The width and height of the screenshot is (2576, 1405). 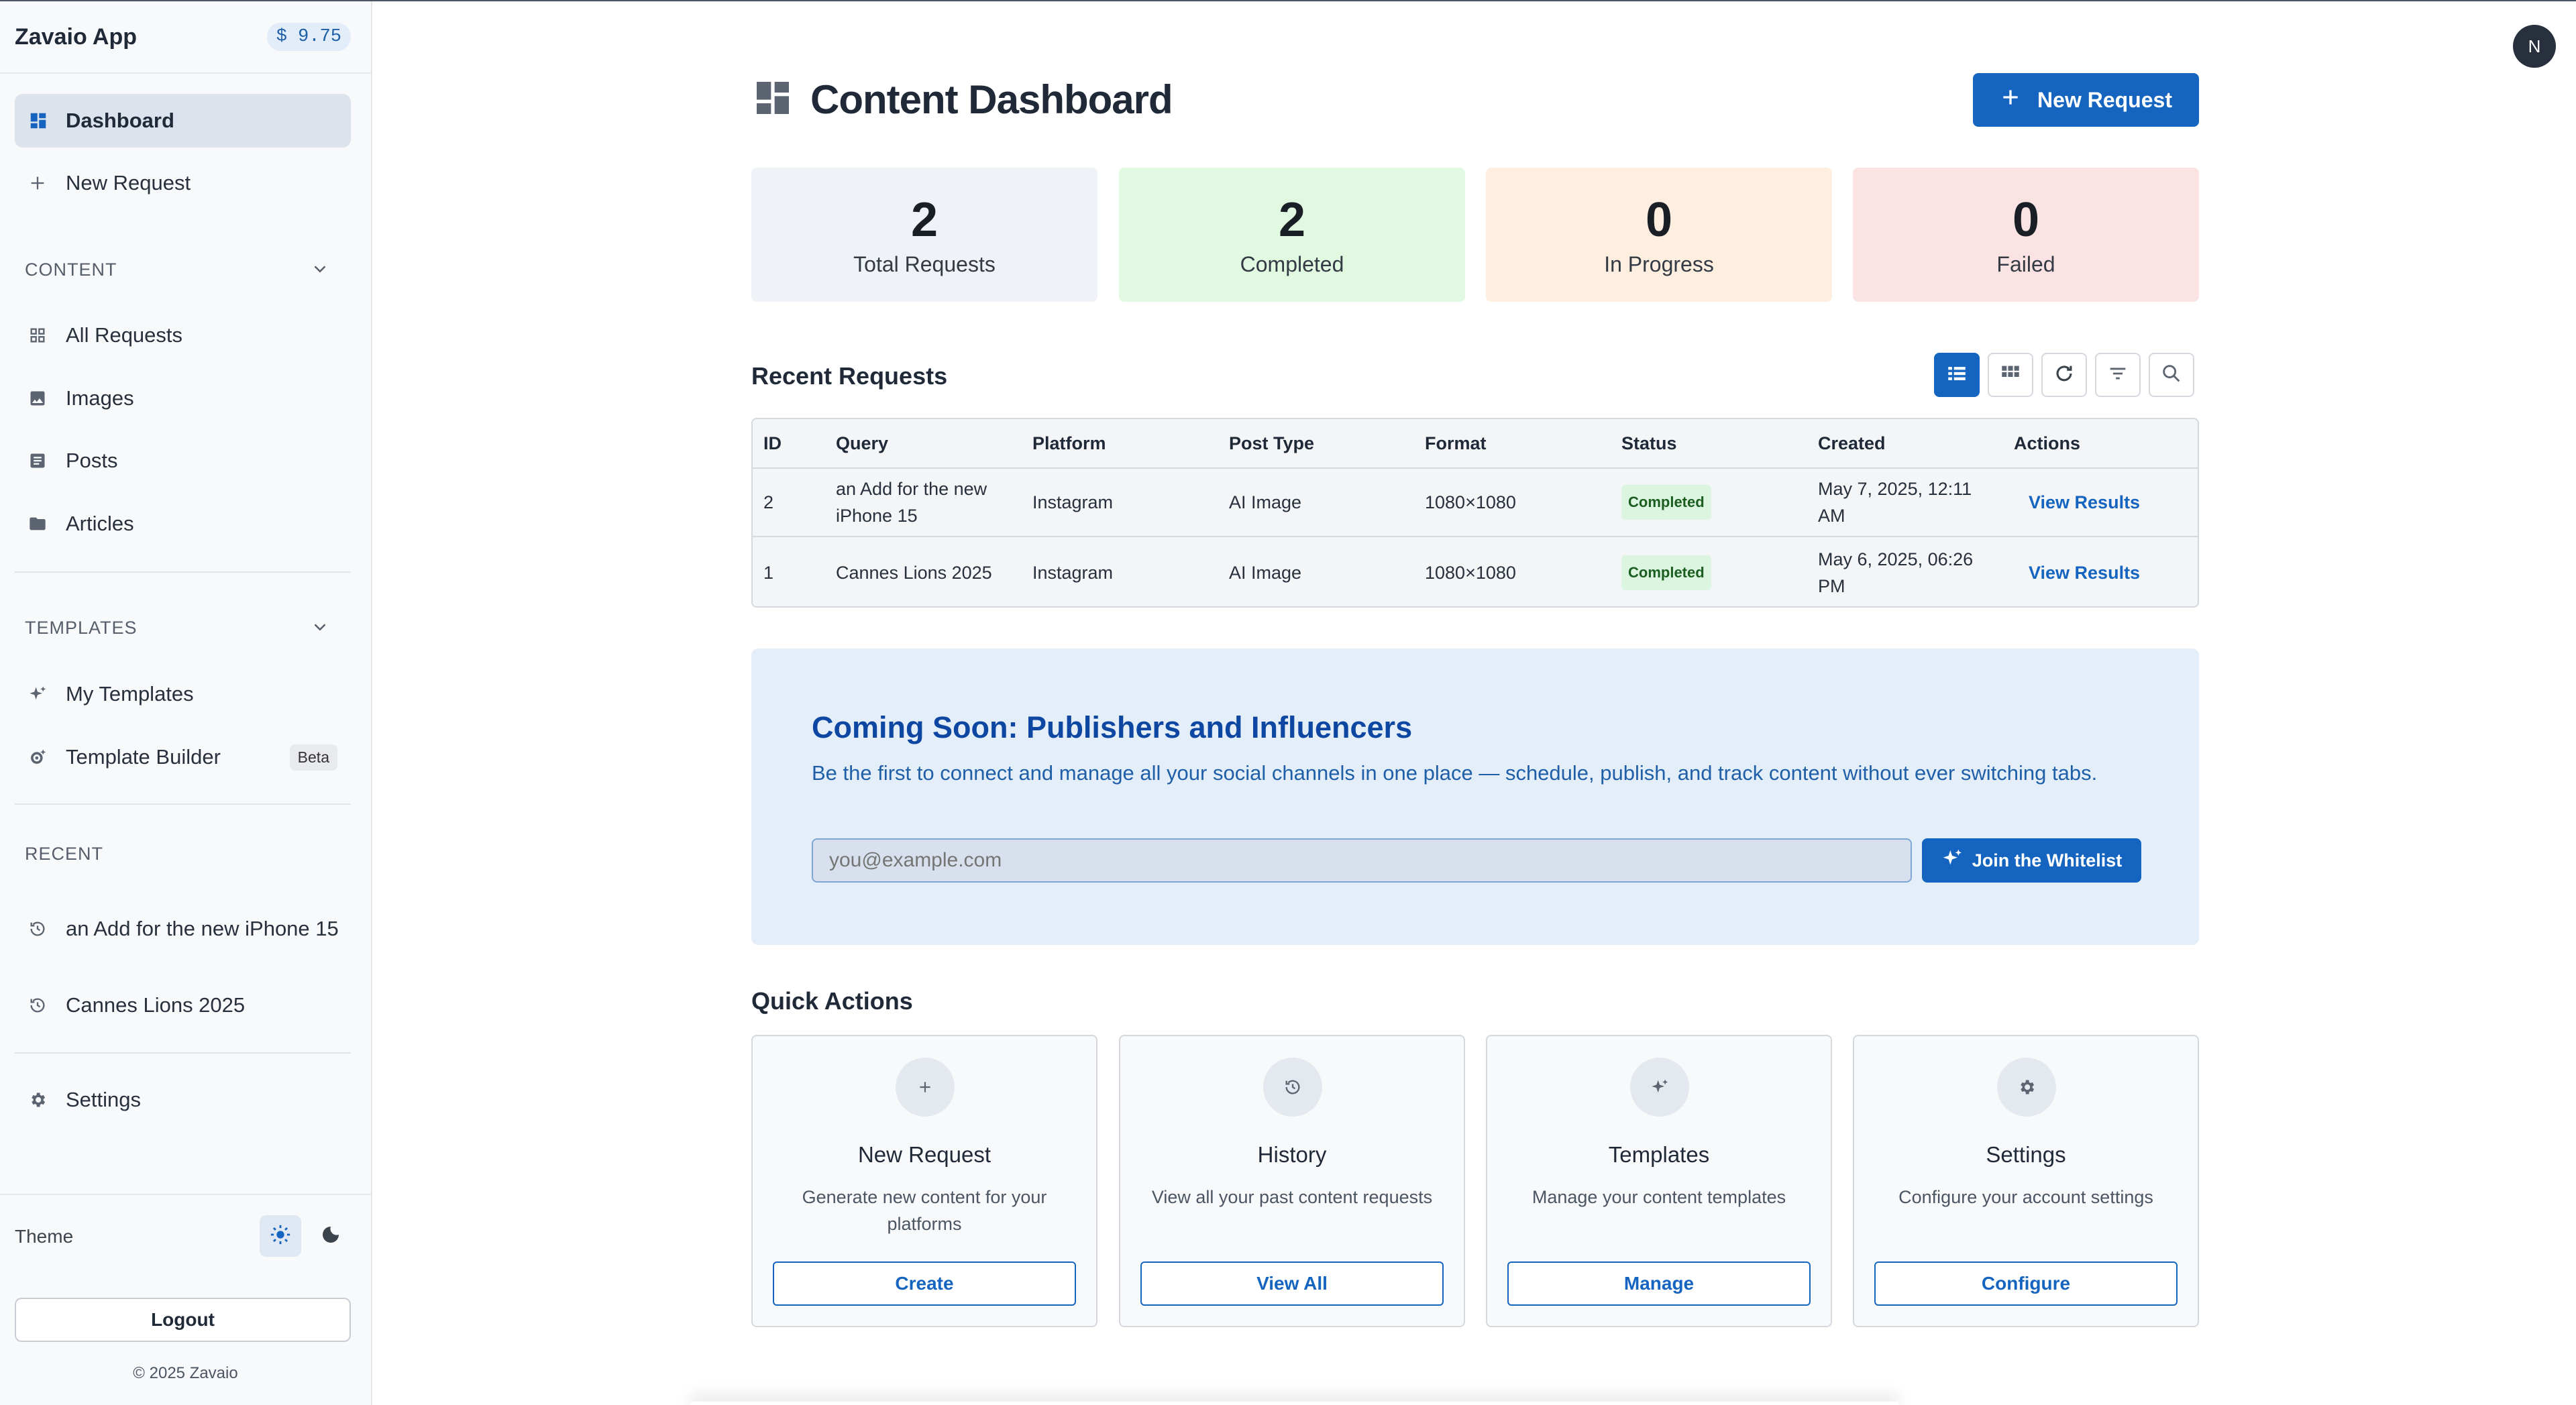 What do you see at coordinates (47, 335) in the screenshot?
I see `grid-icon` at bounding box center [47, 335].